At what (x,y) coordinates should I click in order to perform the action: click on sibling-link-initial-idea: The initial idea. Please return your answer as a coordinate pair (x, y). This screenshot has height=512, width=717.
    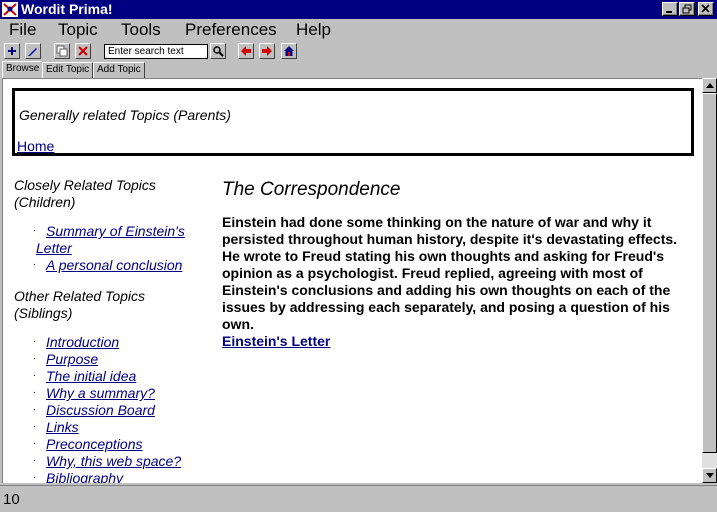
    Looking at the image, I should click on (91, 376).